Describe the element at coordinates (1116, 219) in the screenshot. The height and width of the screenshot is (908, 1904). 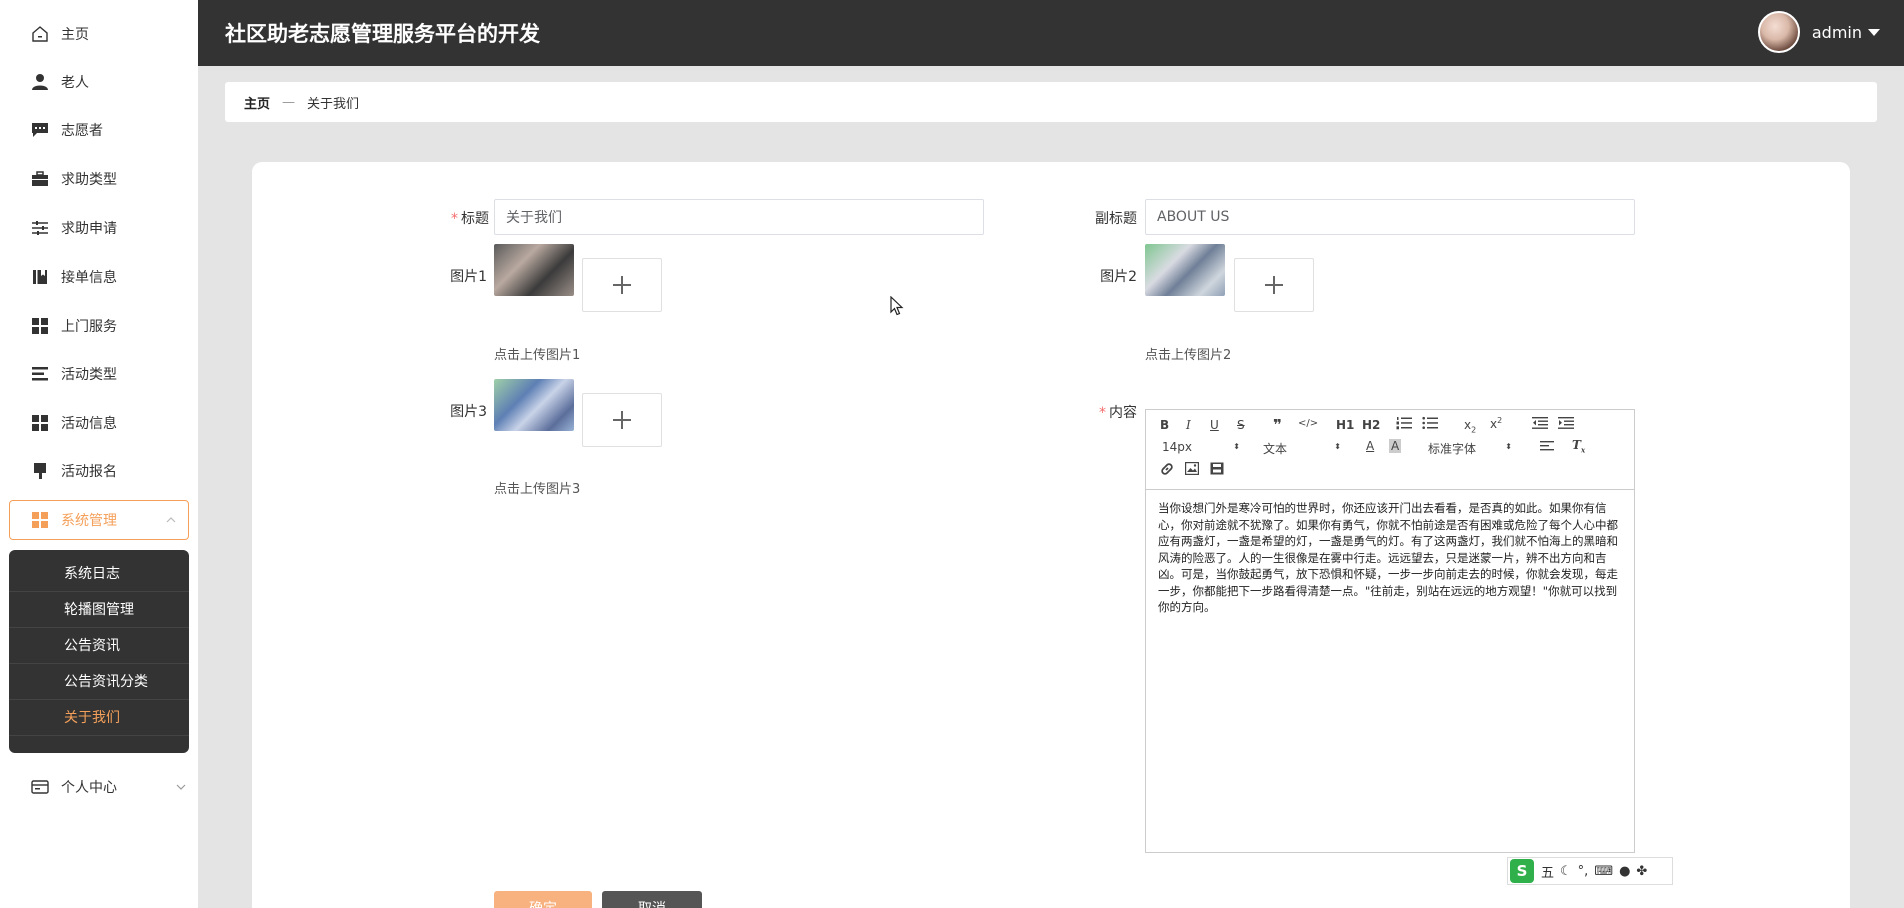
I see `subtitle-label: 副标题` at that location.